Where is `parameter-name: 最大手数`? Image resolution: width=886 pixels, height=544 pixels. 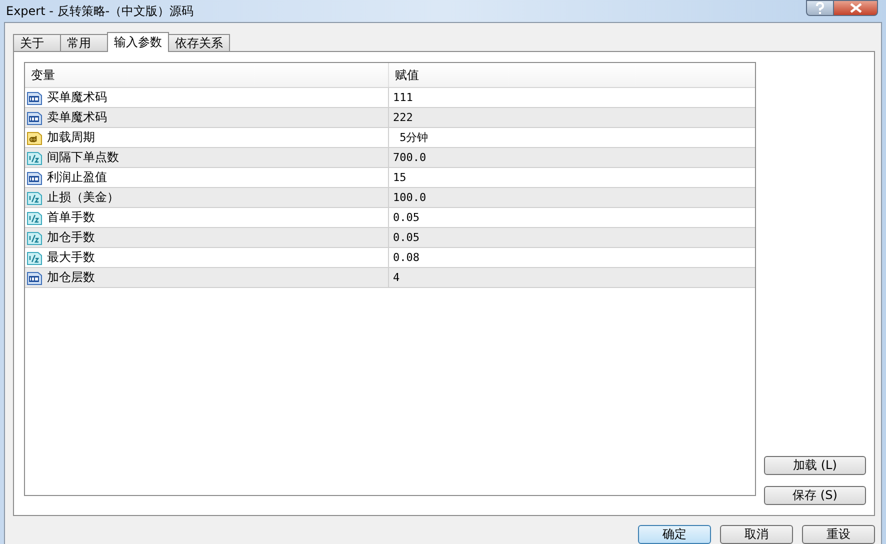
parameter-name: 最大手数 is located at coordinates (71, 257).